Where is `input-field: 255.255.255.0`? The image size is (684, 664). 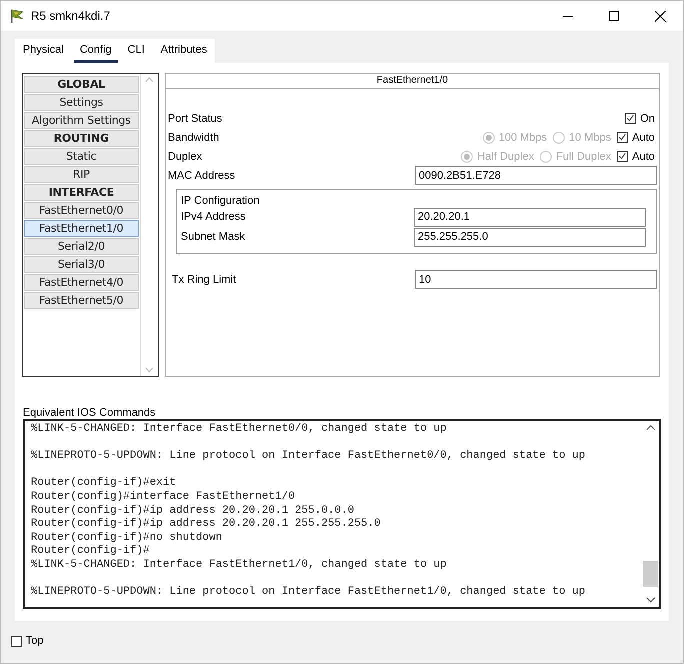
input-field: 255.255.255.0 is located at coordinates (530, 237).